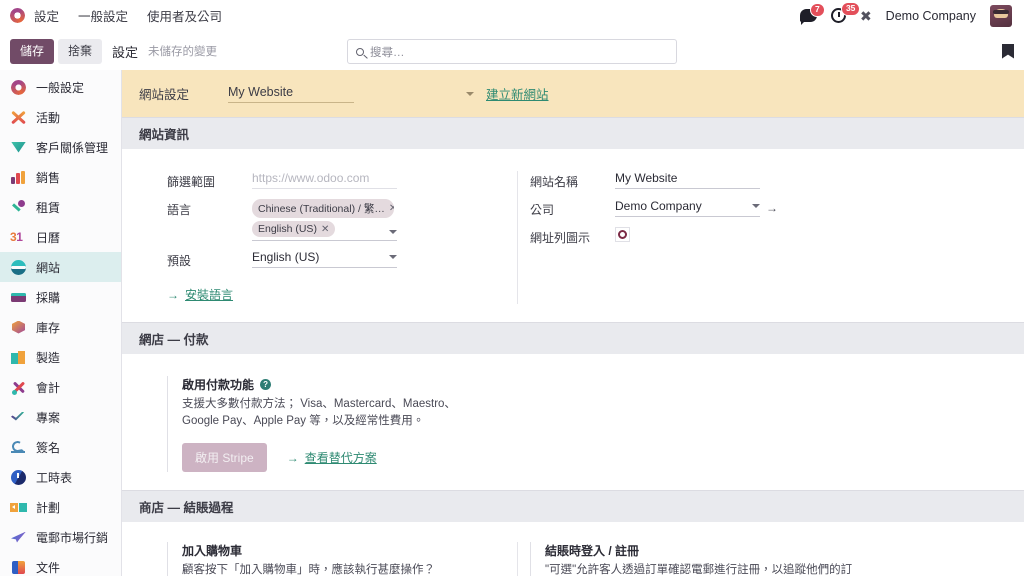 This screenshot has height=576, width=1024. Describe the element at coordinates (18, 207) in the screenshot. I see `rental-icon` at that location.